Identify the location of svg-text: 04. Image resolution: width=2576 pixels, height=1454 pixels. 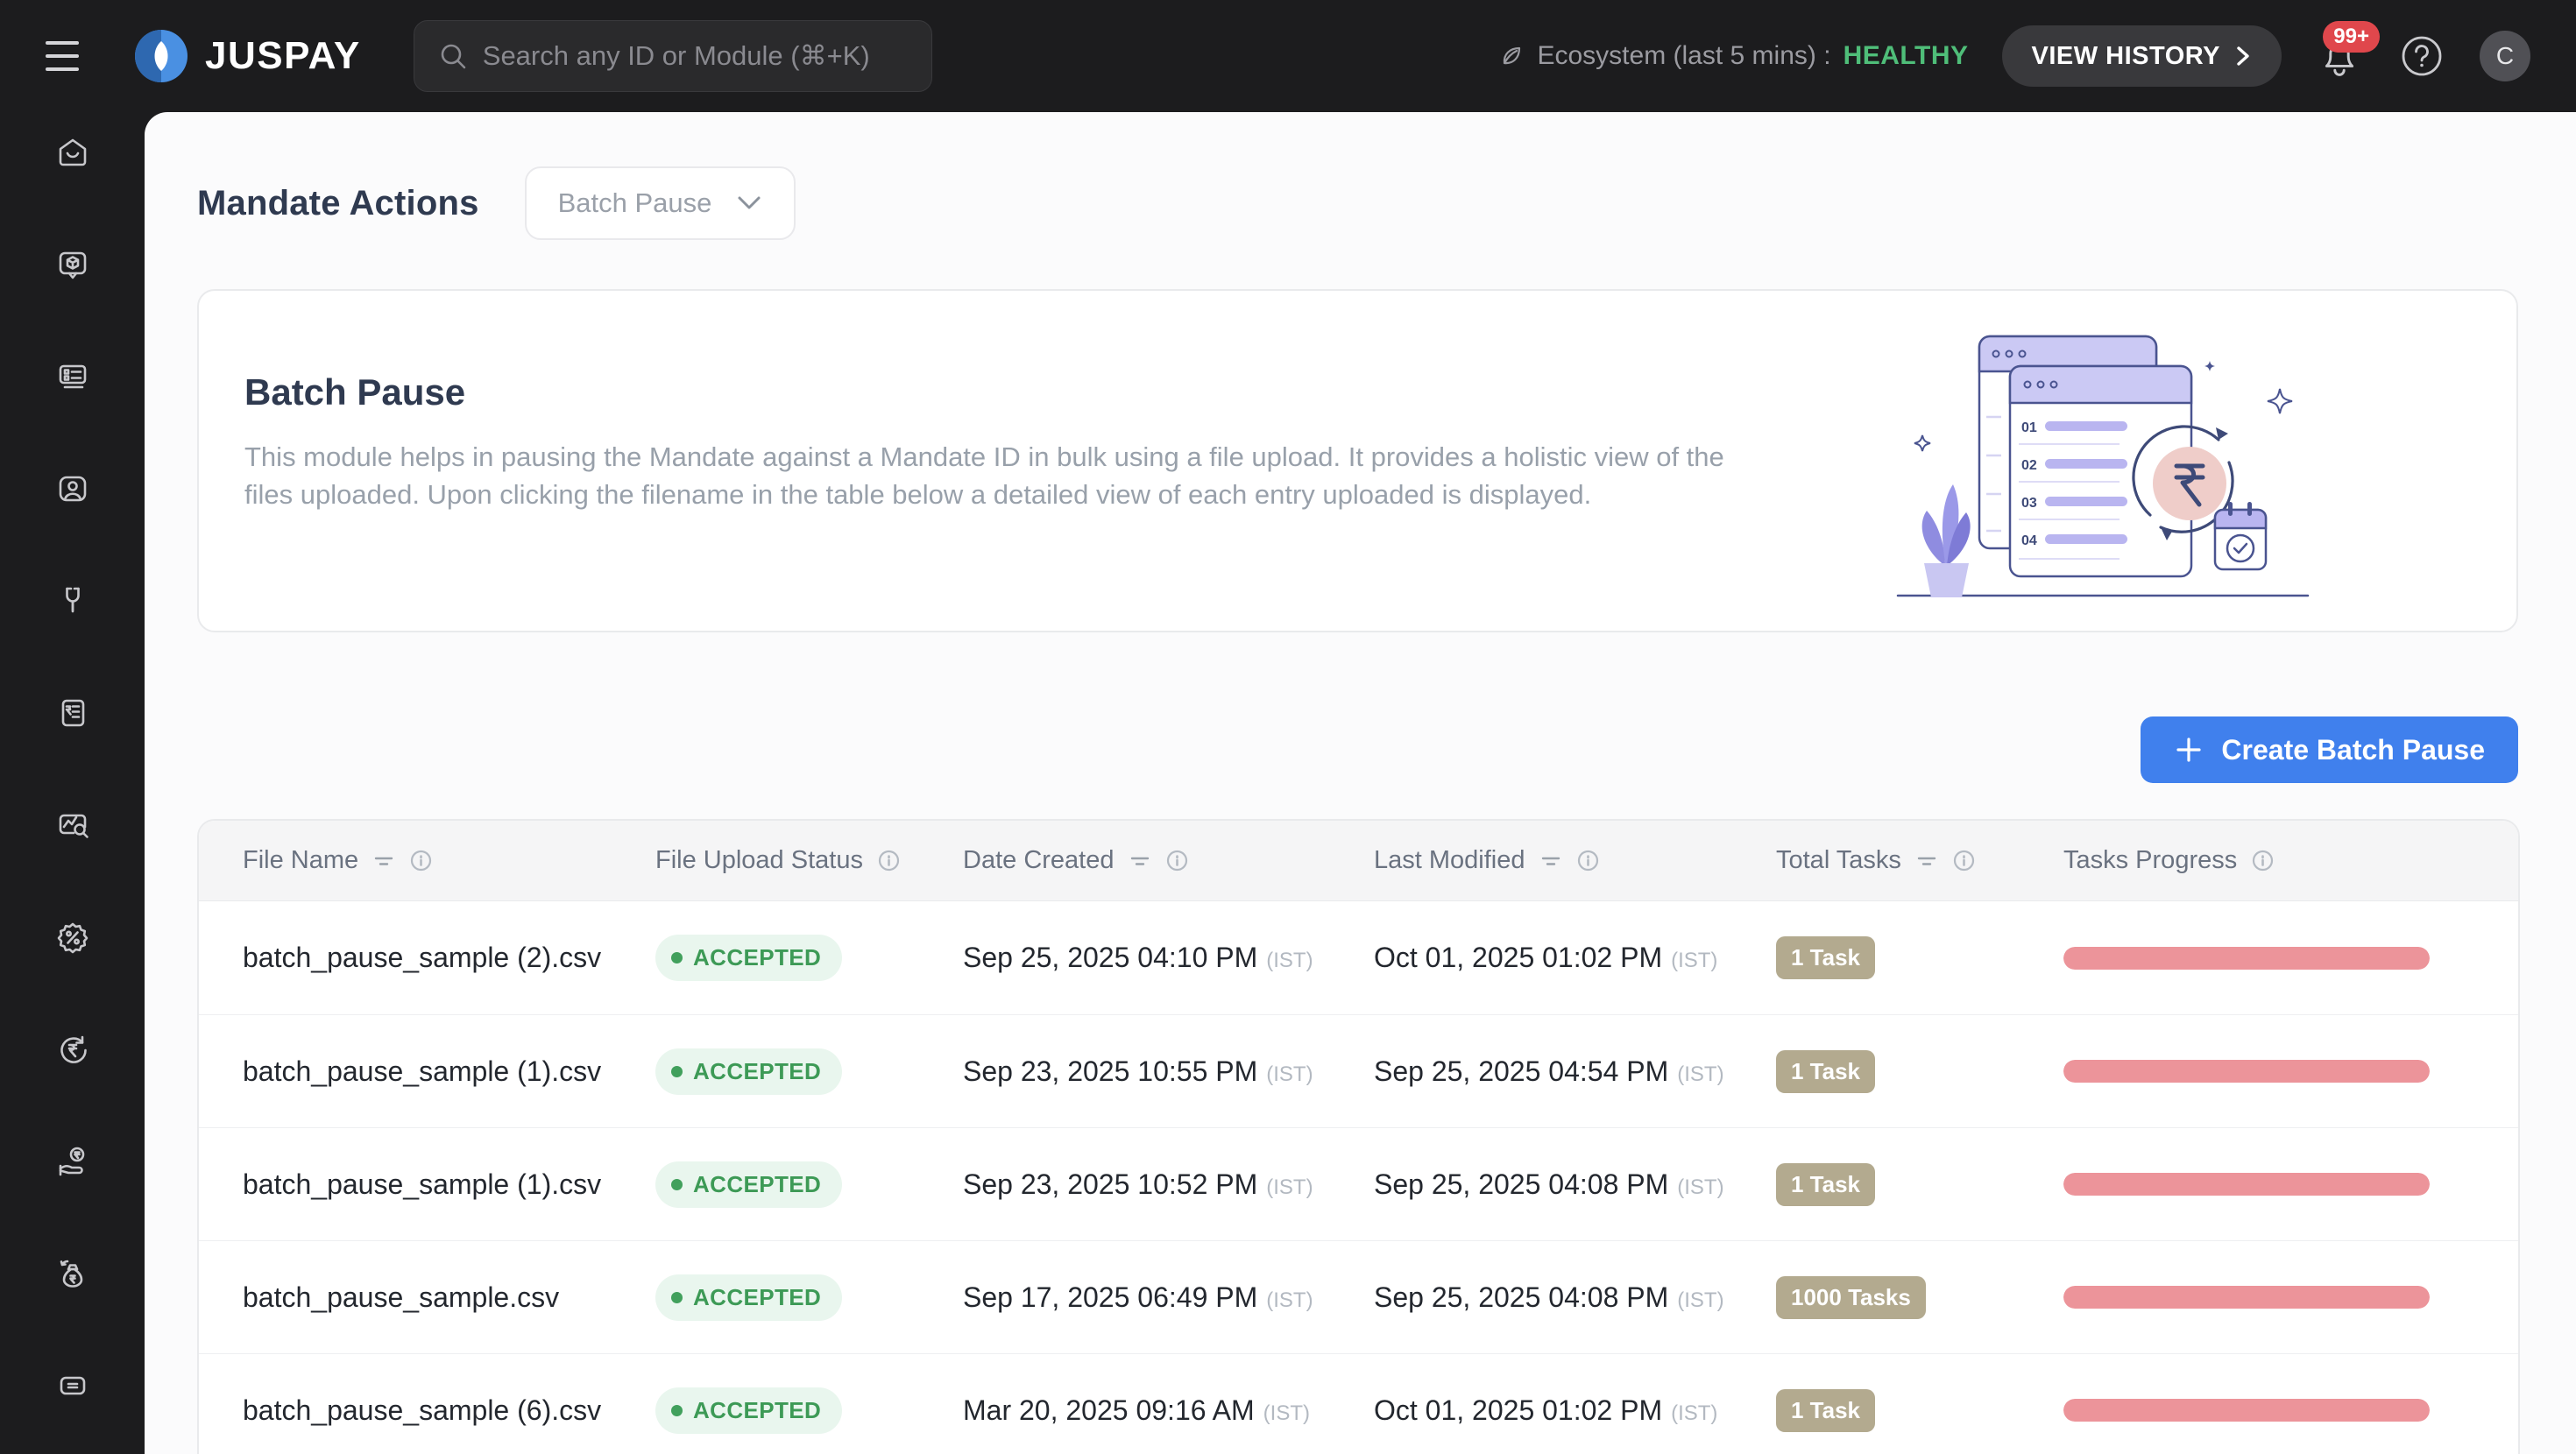
(2029, 540).